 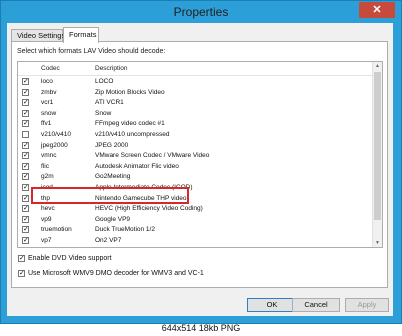 What do you see at coordinates (149, 209) in the screenshot?
I see `codec-description: HEVC (High Efficiency Video Coding)` at bounding box center [149, 209].